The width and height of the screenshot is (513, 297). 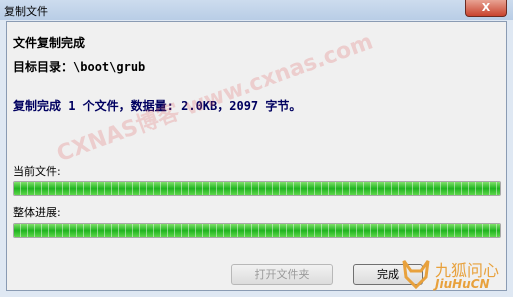 I want to click on title-bar: 复制文件 X, so click(x=256, y=10).